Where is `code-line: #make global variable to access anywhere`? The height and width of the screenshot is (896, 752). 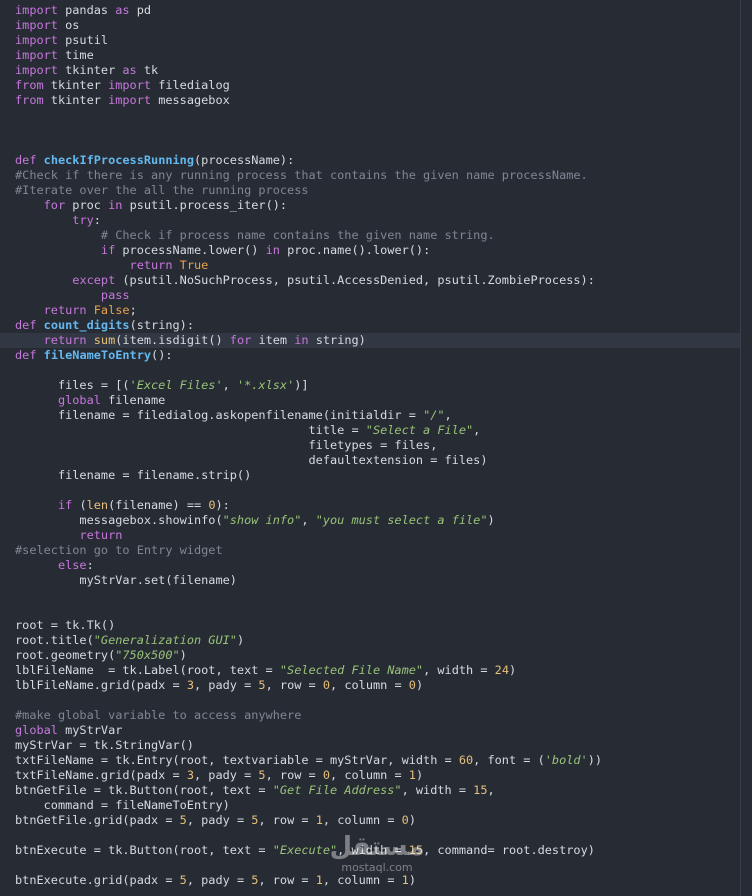 code-line: #make global variable to access anywhere is located at coordinates (370, 715).